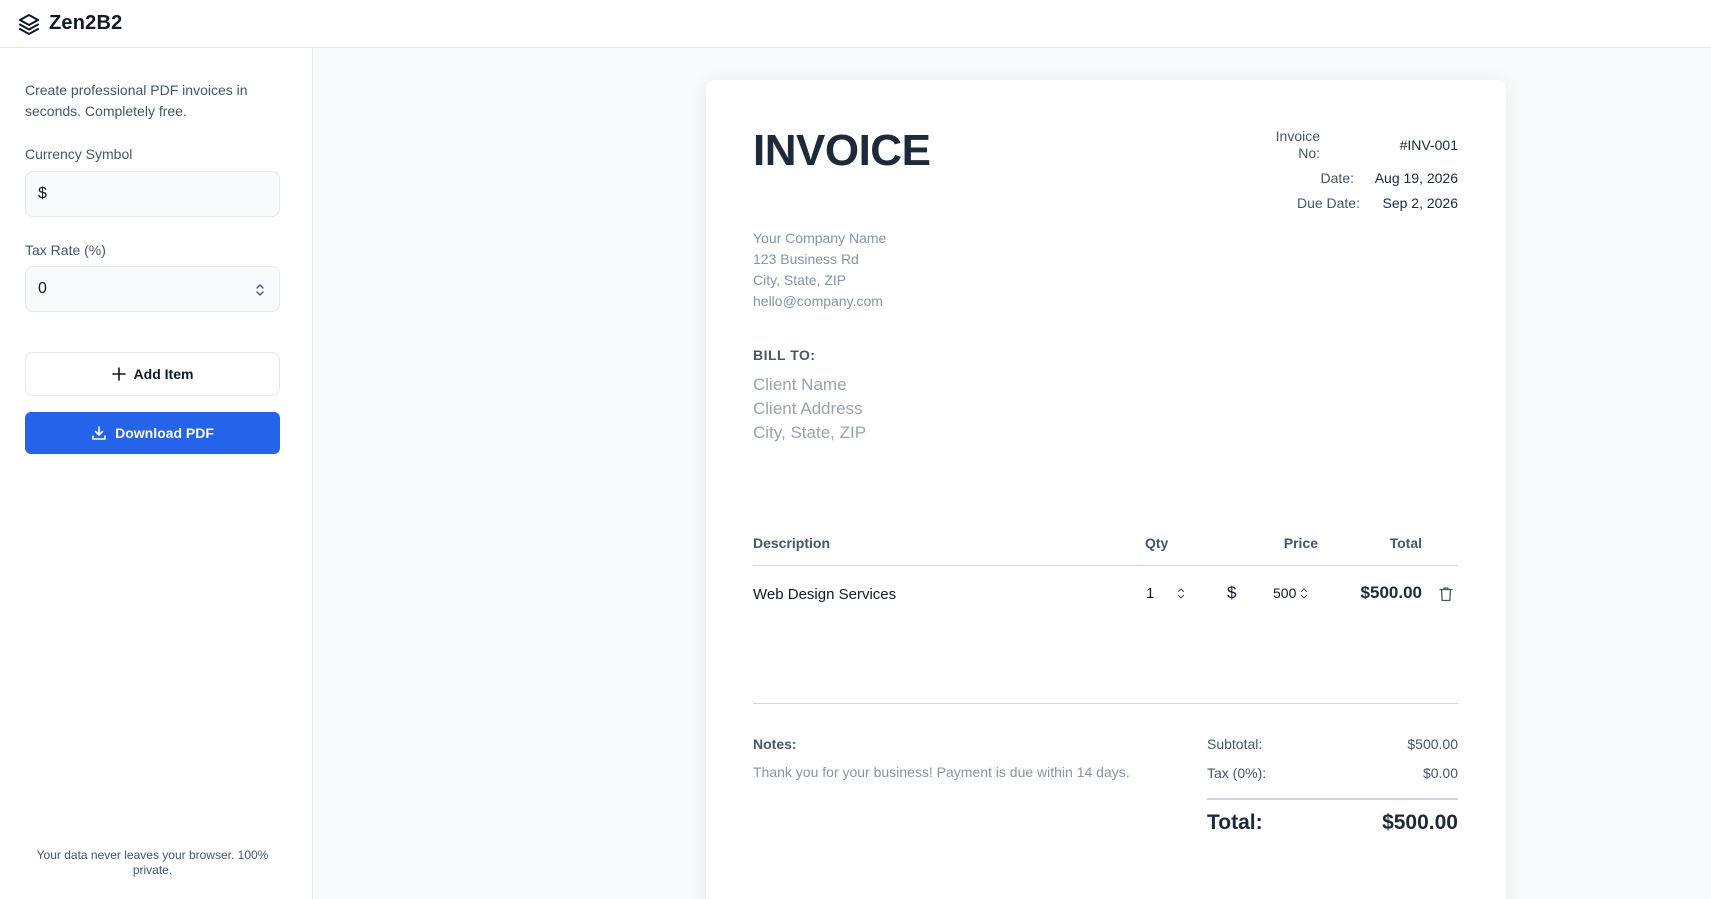  I want to click on company-city: City, State, ZIP, so click(799, 280).